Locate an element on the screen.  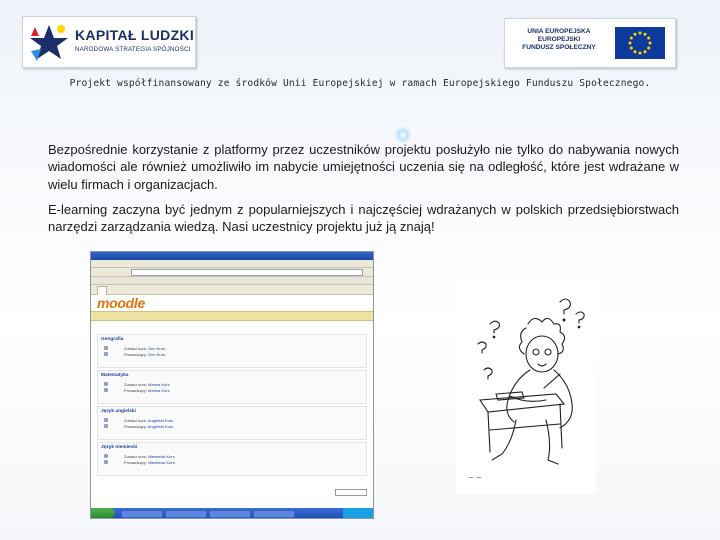
category-name: Geografia is located at coordinates (112, 339).